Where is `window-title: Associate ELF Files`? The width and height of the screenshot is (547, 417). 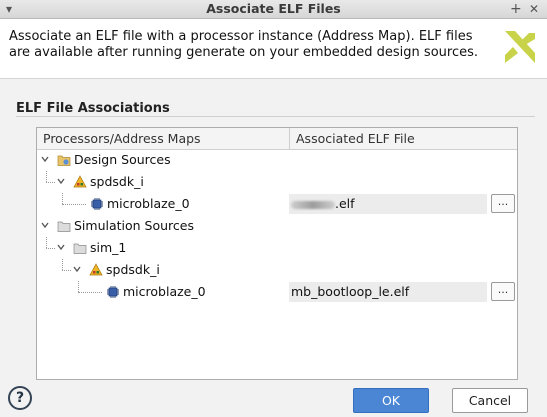 window-title: Associate ELF Files is located at coordinates (273, 8).